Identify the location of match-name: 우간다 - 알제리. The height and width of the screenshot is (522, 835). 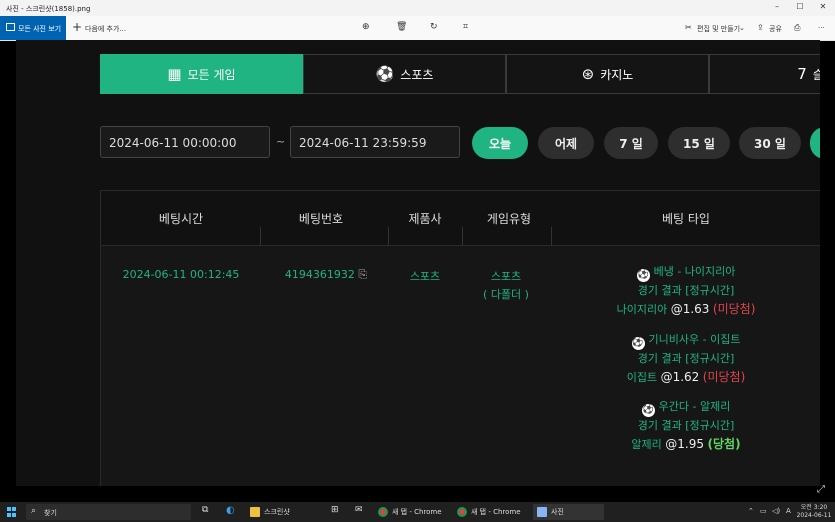
(694, 406).